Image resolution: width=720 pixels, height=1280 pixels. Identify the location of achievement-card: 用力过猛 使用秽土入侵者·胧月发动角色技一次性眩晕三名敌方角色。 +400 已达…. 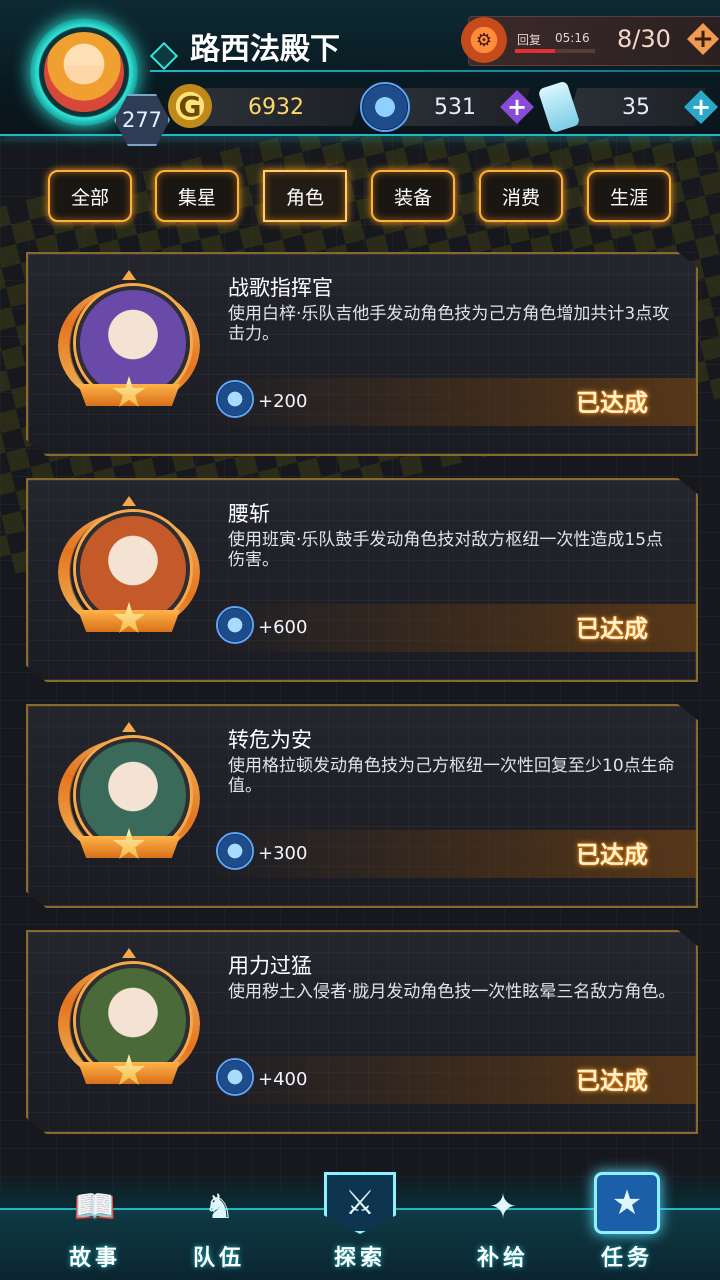
(362, 1032).